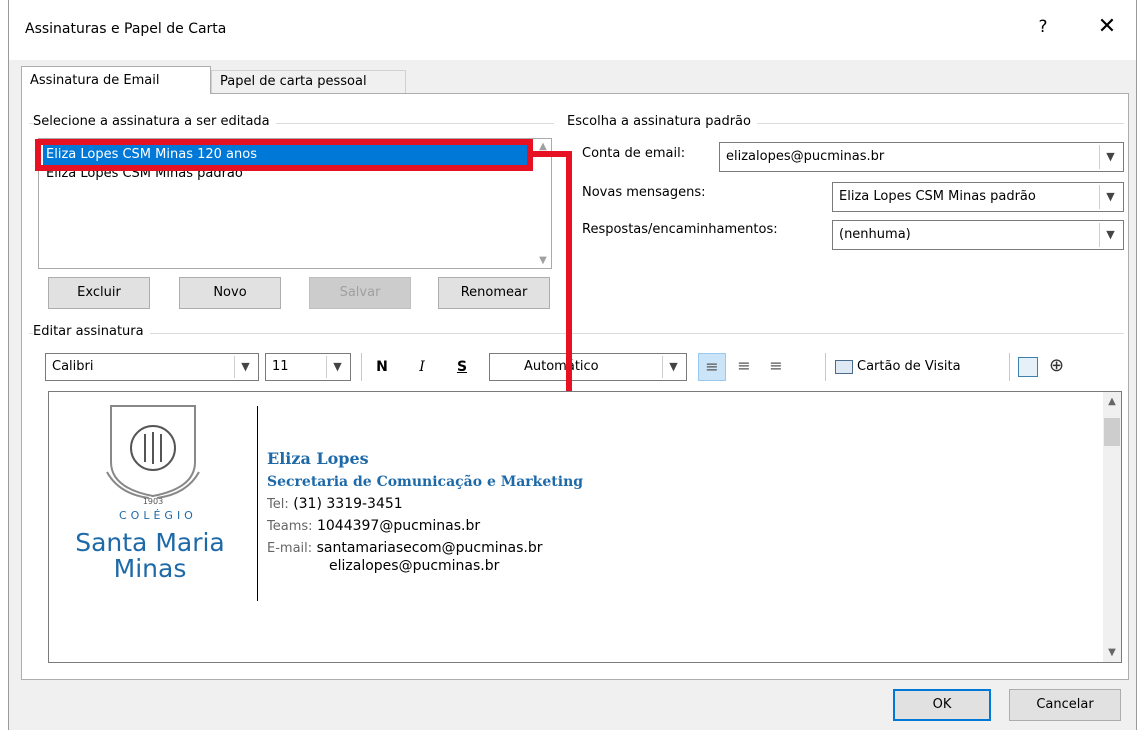 Image resolution: width=1140 pixels, height=730 pixels. Describe the element at coordinates (1028, 367) in the screenshot. I see `insert-picture-icon` at that location.